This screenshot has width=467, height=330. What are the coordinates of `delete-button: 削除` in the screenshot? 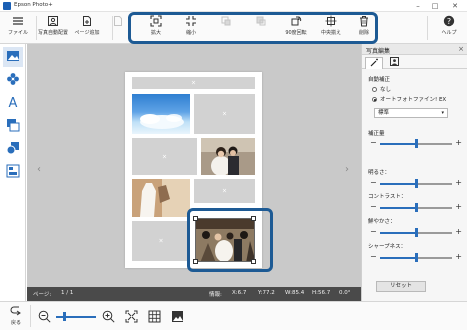 It's located at (364, 28).